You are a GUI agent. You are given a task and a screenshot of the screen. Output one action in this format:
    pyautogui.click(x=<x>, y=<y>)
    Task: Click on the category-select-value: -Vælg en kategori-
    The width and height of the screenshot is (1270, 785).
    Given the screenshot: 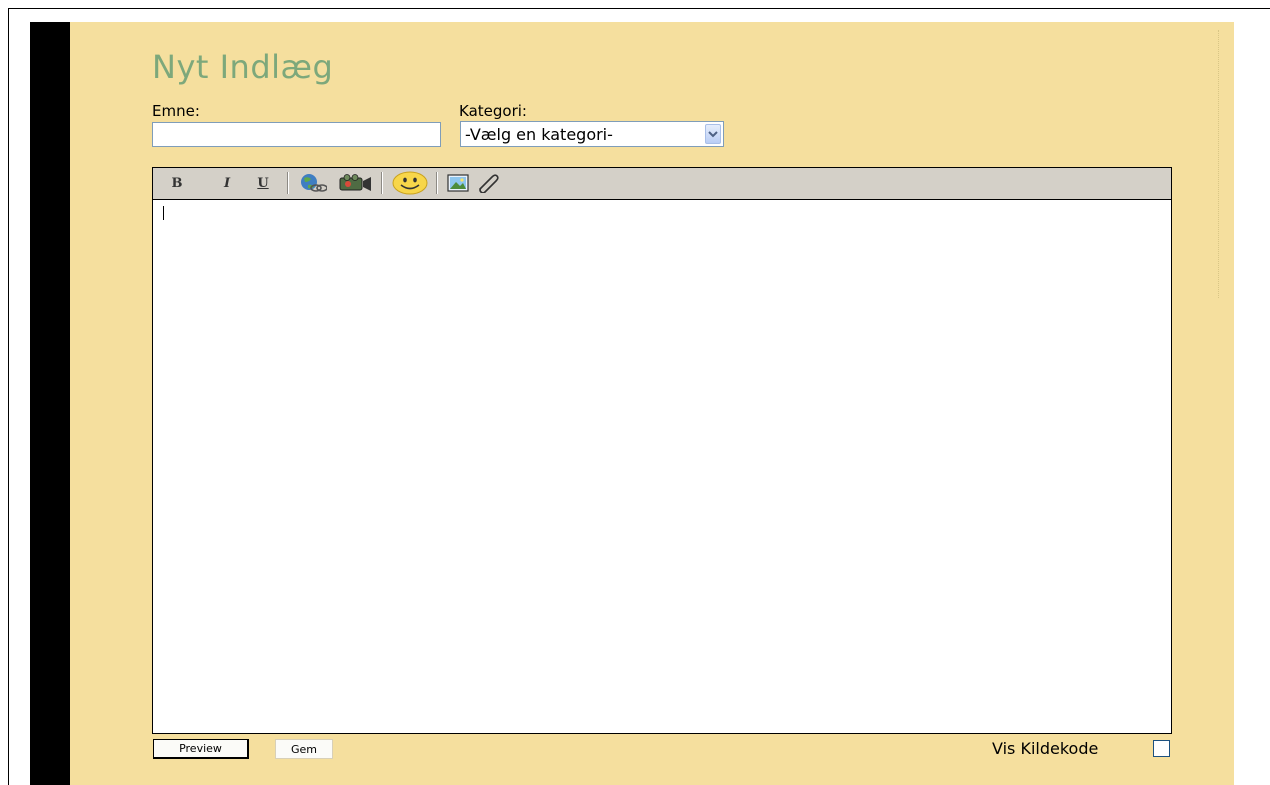 What is the action you would take?
    pyautogui.click(x=539, y=134)
    